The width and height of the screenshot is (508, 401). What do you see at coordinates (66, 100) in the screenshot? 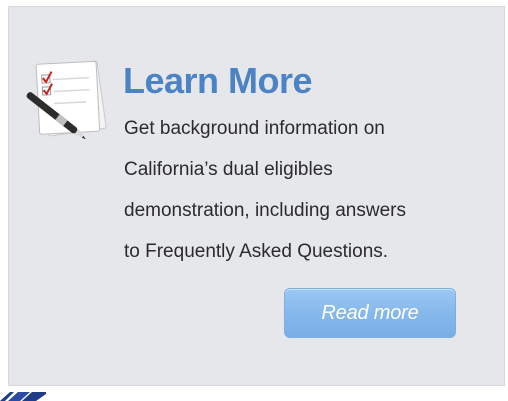
I see `notepad-checklist-icon` at bounding box center [66, 100].